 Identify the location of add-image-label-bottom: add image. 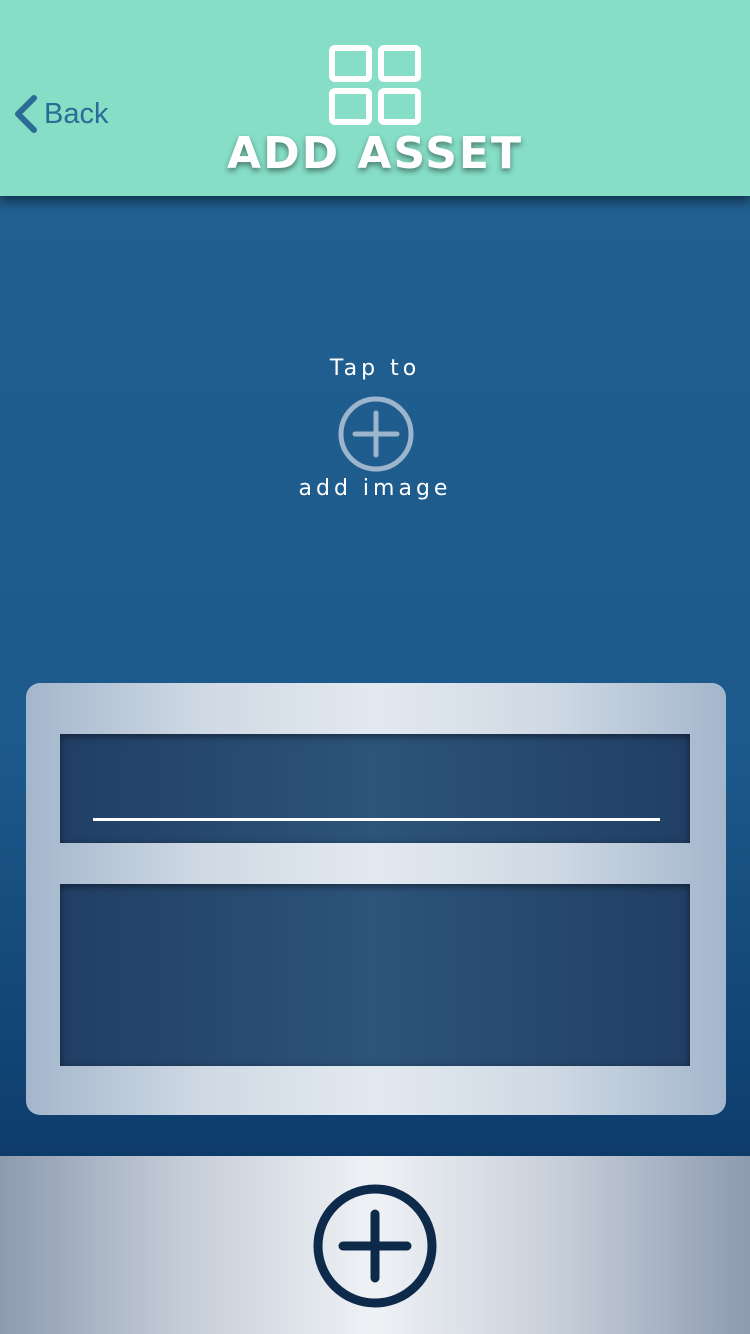
(375, 488).